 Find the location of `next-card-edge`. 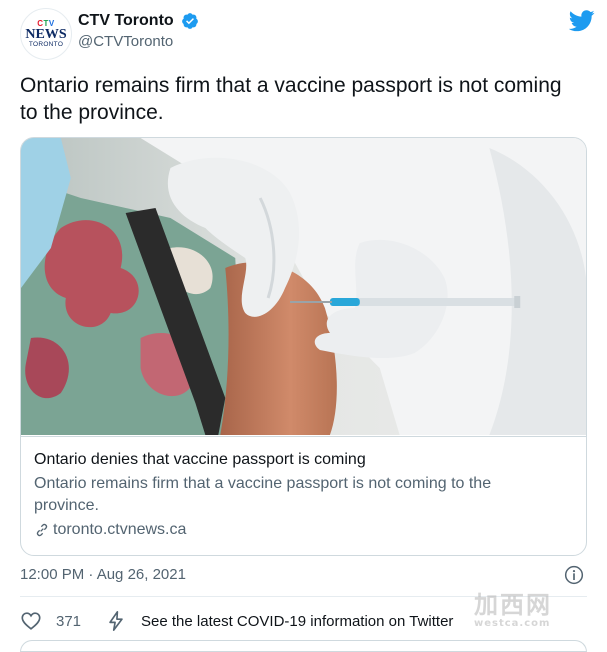

next-card-edge is located at coordinates (303, 646).